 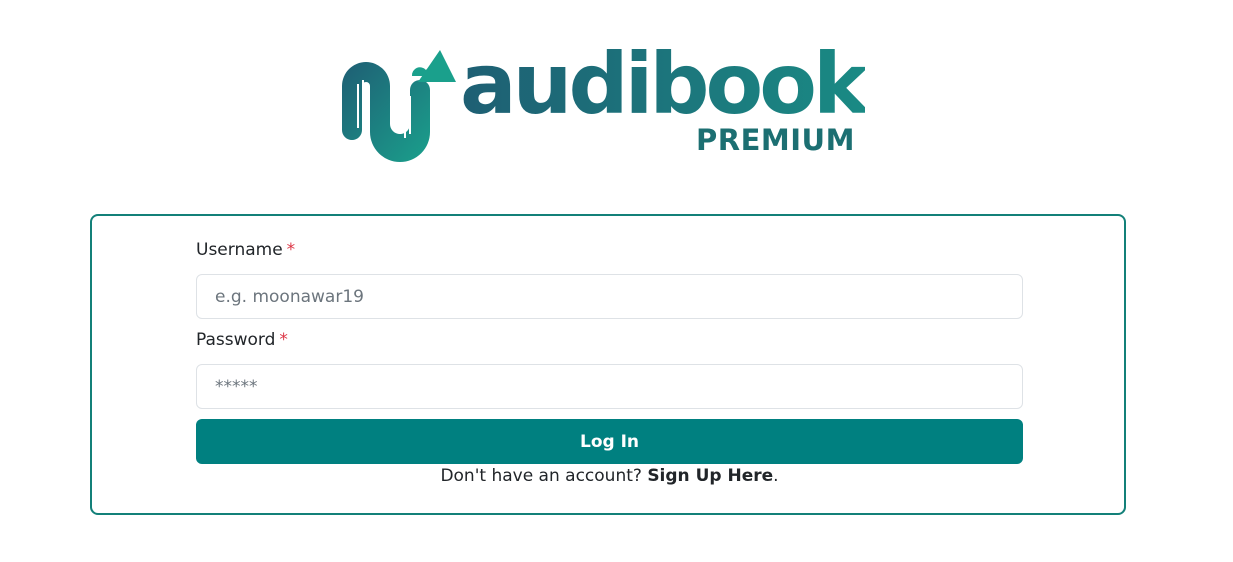 I want to click on password-label-text: Password, so click(x=236, y=340).